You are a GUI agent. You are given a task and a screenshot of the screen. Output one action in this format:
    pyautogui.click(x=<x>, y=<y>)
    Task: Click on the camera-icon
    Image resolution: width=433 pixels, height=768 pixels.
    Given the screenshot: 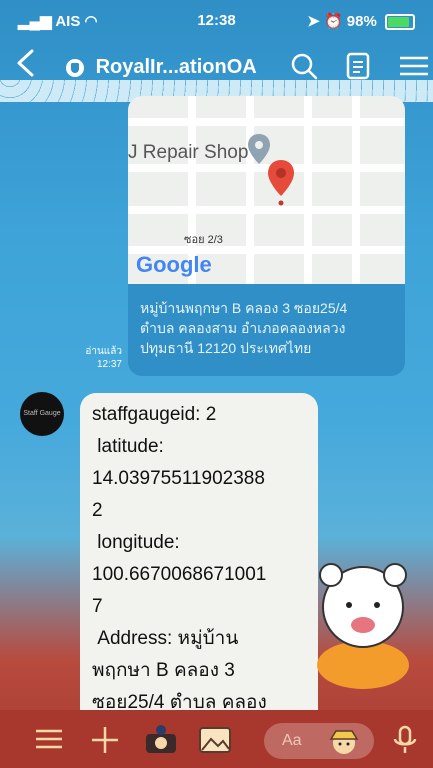 What is the action you would take?
    pyautogui.click(x=161, y=739)
    